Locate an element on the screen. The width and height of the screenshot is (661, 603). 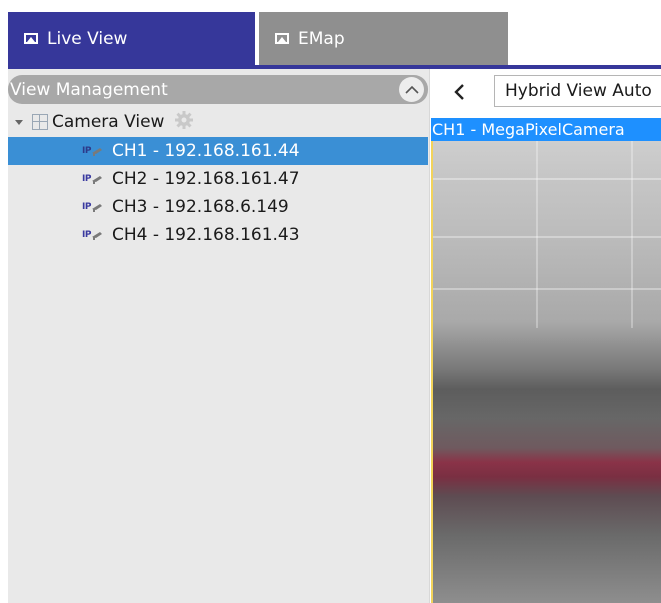
expand-arrow-icon is located at coordinates (19, 122).